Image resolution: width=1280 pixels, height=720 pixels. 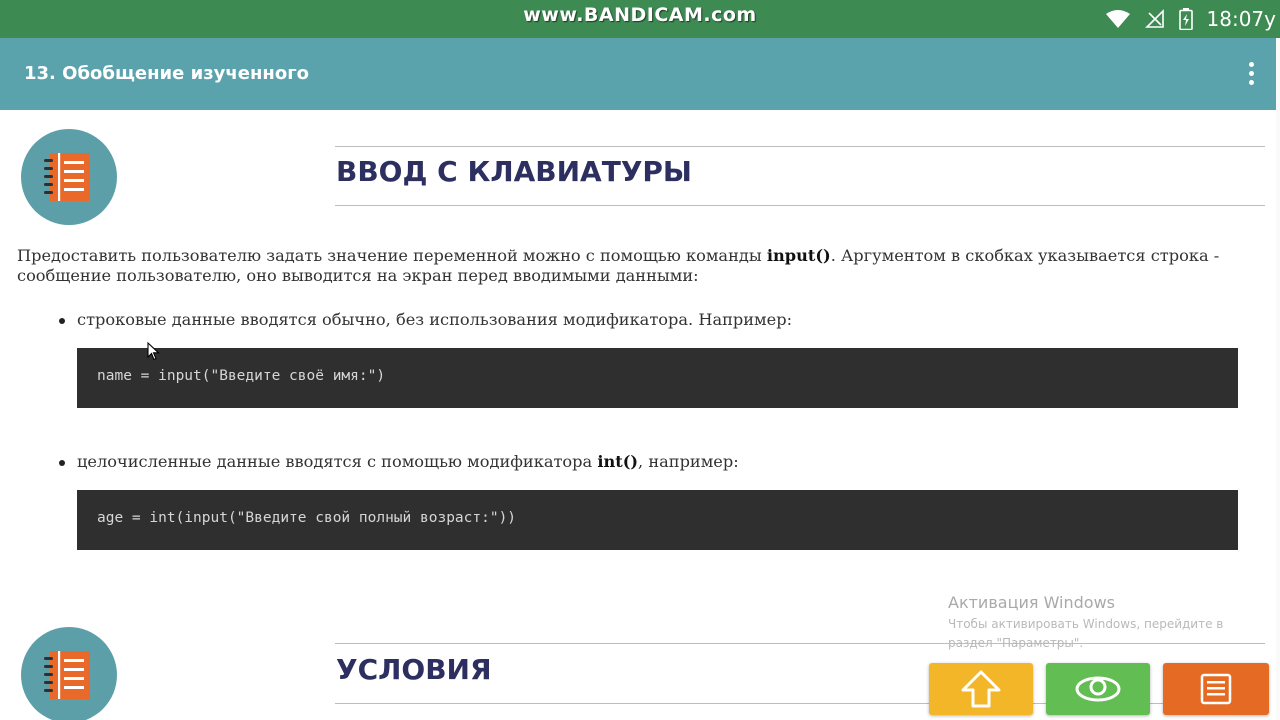 What do you see at coordinates (153, 351) in the screenshot?
I see `mouse-cursor-icon` at bounding box center [153, 351].